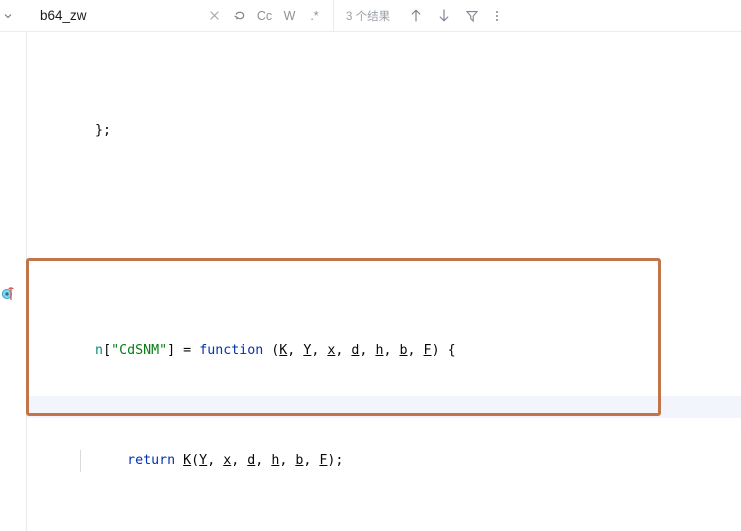 The height and width of the screenshot is (531, 741). What do you see at coordinates (115, 15) in the screenshot?
I see `search-input` at bounding box center [115, 15].